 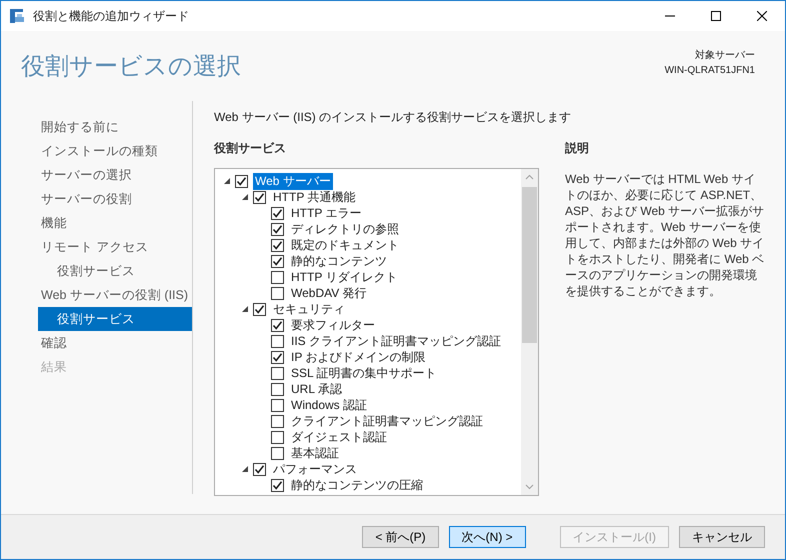 I want to click on tree-item: IP およびドメインの制限, so click(x=358, y=357).